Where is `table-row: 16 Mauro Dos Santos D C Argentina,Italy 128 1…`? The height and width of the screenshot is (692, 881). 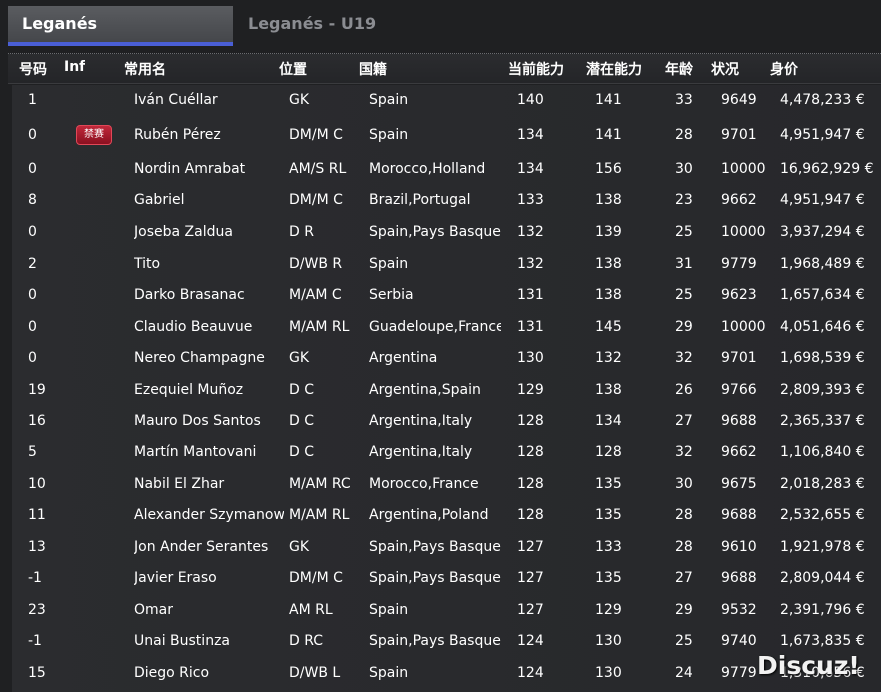 table-row: 16 Mauro Dos Santos D C Argentina,Italy 128 1… is located at coordinates (446, 421).